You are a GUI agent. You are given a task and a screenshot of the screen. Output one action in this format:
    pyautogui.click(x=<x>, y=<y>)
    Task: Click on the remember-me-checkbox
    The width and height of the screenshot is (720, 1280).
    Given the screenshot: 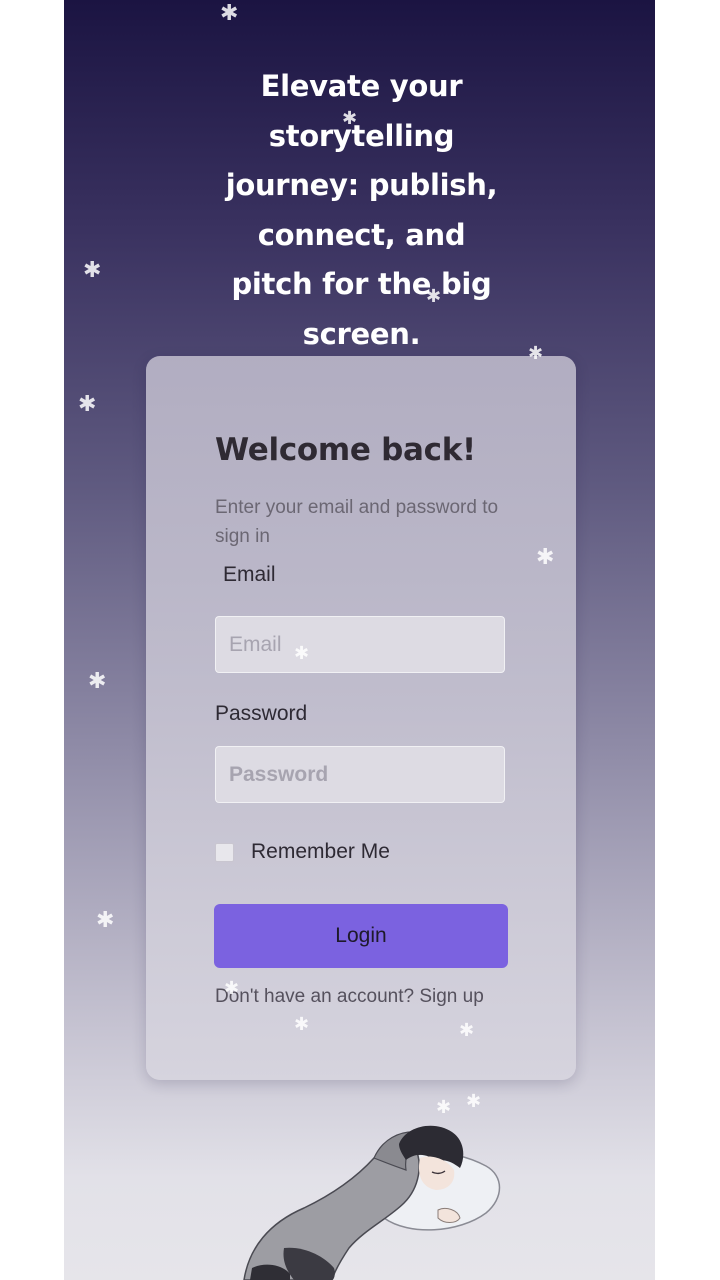 What is the action you would take?
    pyautogui.click(x=224, y=852)
    